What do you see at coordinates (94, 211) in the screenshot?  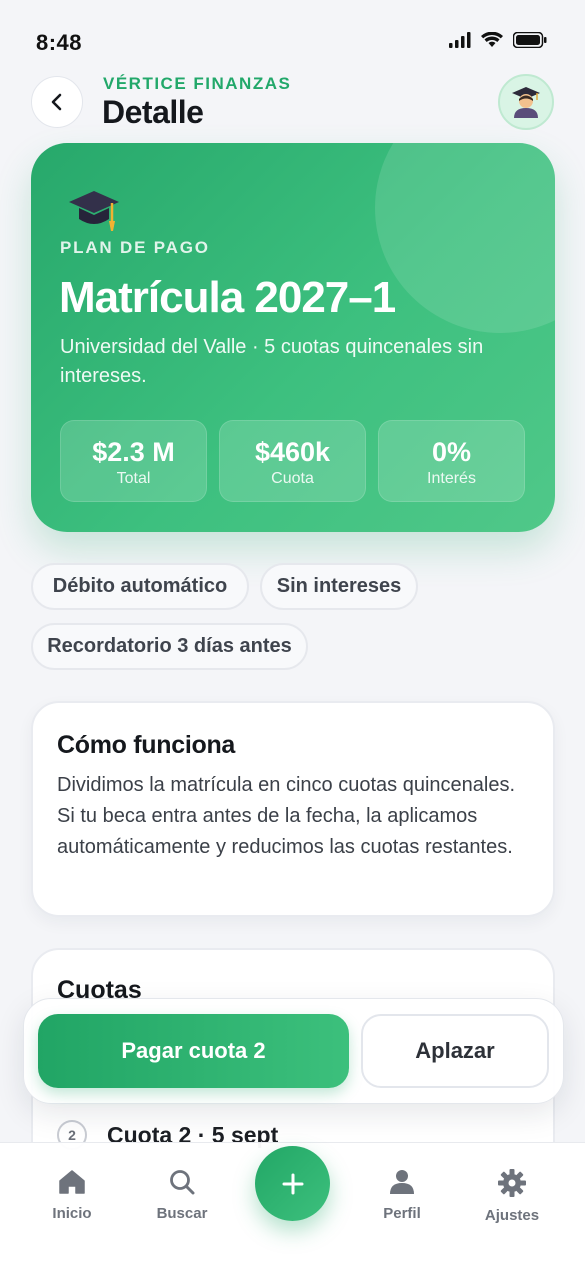 I see `graduation-cap-icon` at bounding box center [94, 211].